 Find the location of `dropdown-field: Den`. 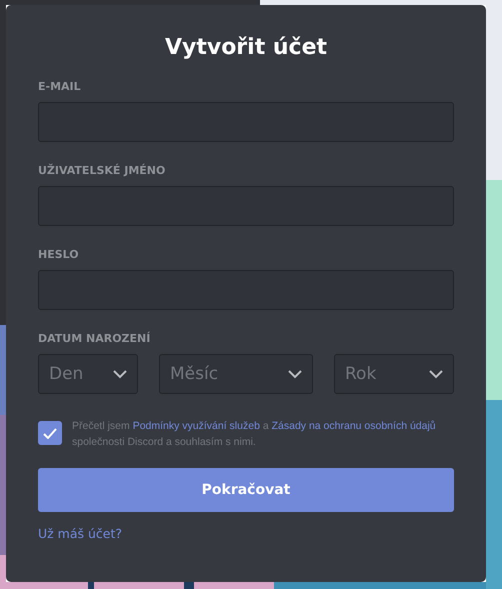

dropdown-field: Den is located at coordinates (88, 374).